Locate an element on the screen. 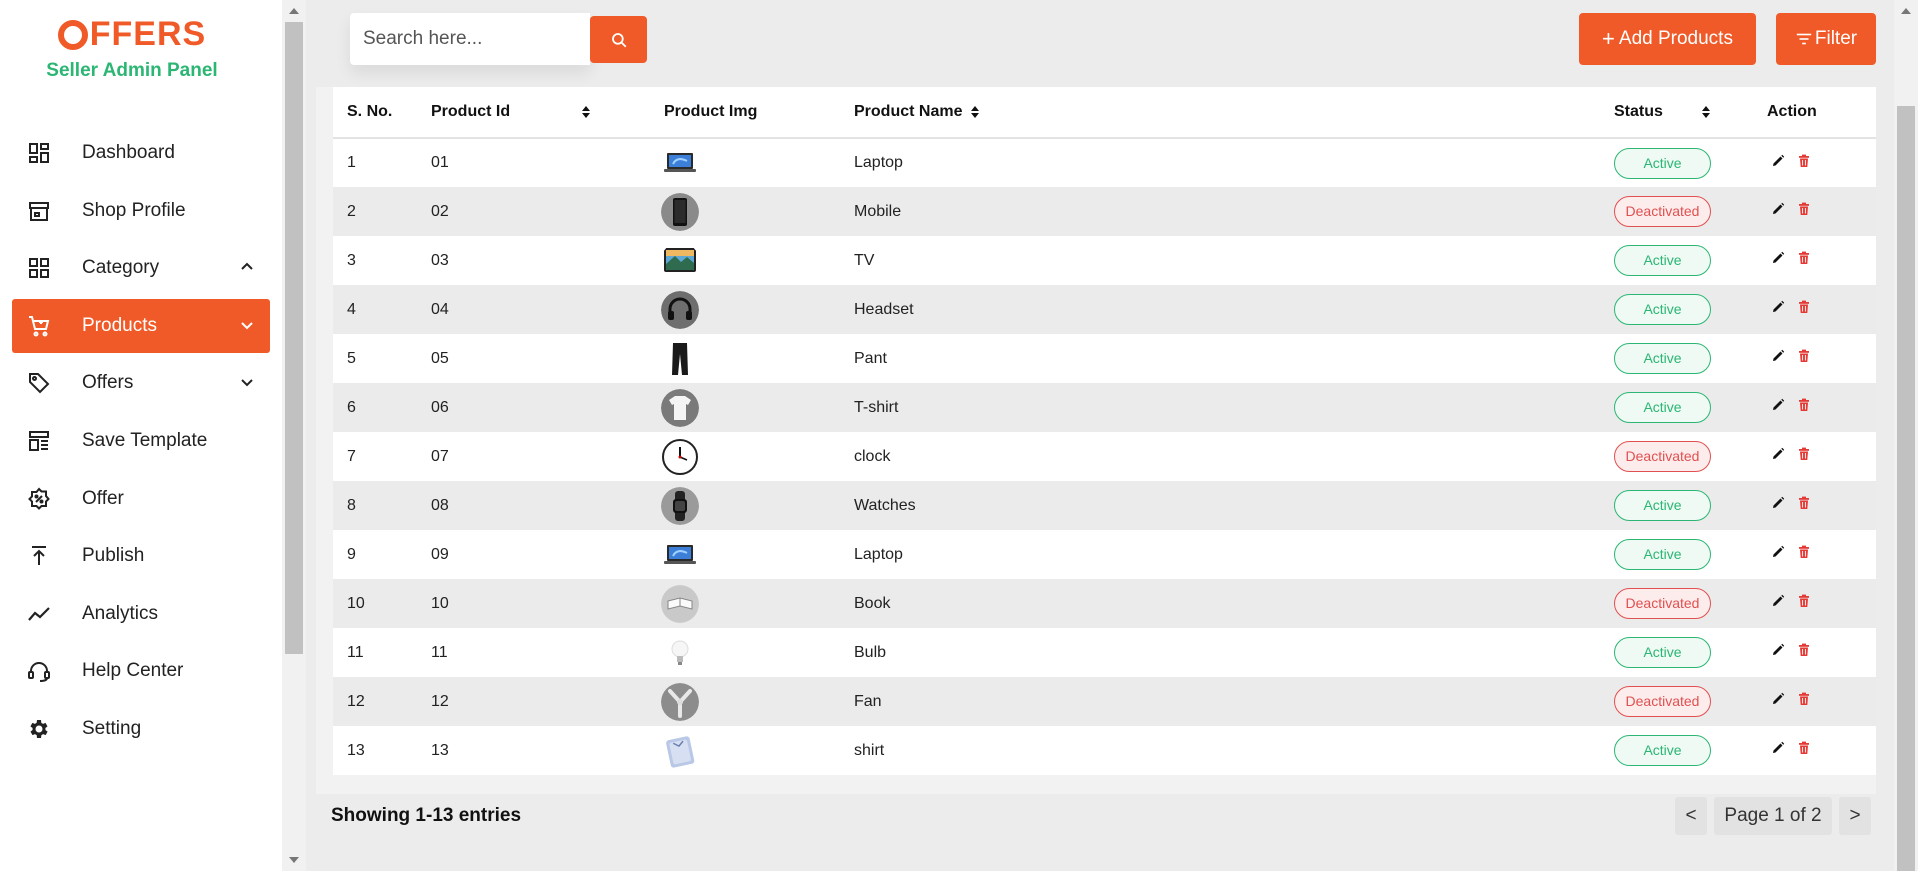 Image resolution: width=1918 pixels, height=871 pixels. col-product-name-header: Product Name is located at coordinates (1220, 112).